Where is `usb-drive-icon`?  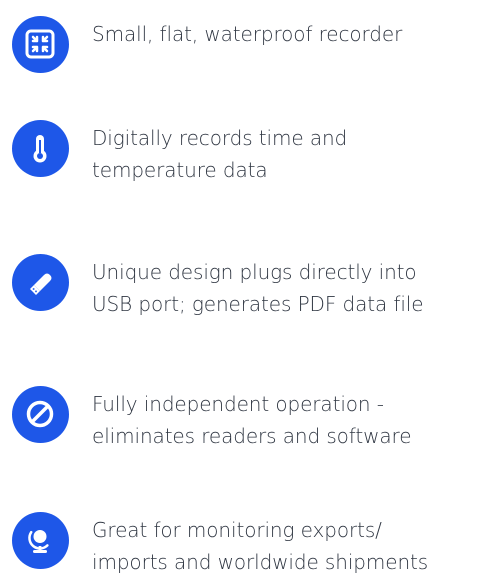 usb-drive-icon is located at coordinates (40, 282).